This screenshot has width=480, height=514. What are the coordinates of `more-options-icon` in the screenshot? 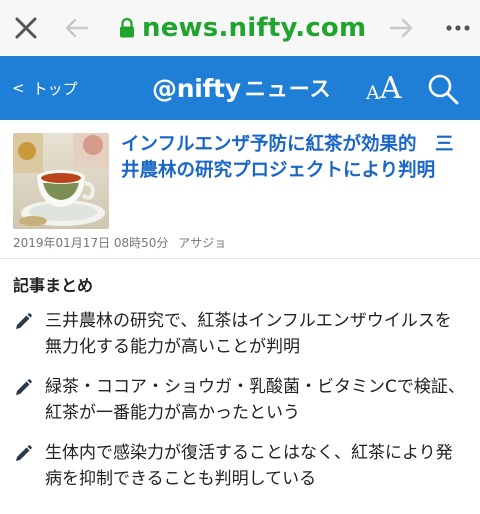 It's located at (458, 28).